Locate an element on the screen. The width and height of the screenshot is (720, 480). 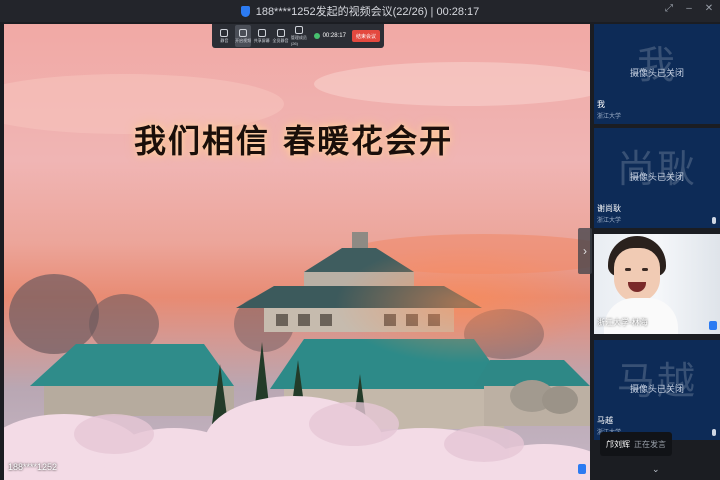
active-speaker-indicator: 邝刘辉 正在发言 is located at coordinates (636, 444).